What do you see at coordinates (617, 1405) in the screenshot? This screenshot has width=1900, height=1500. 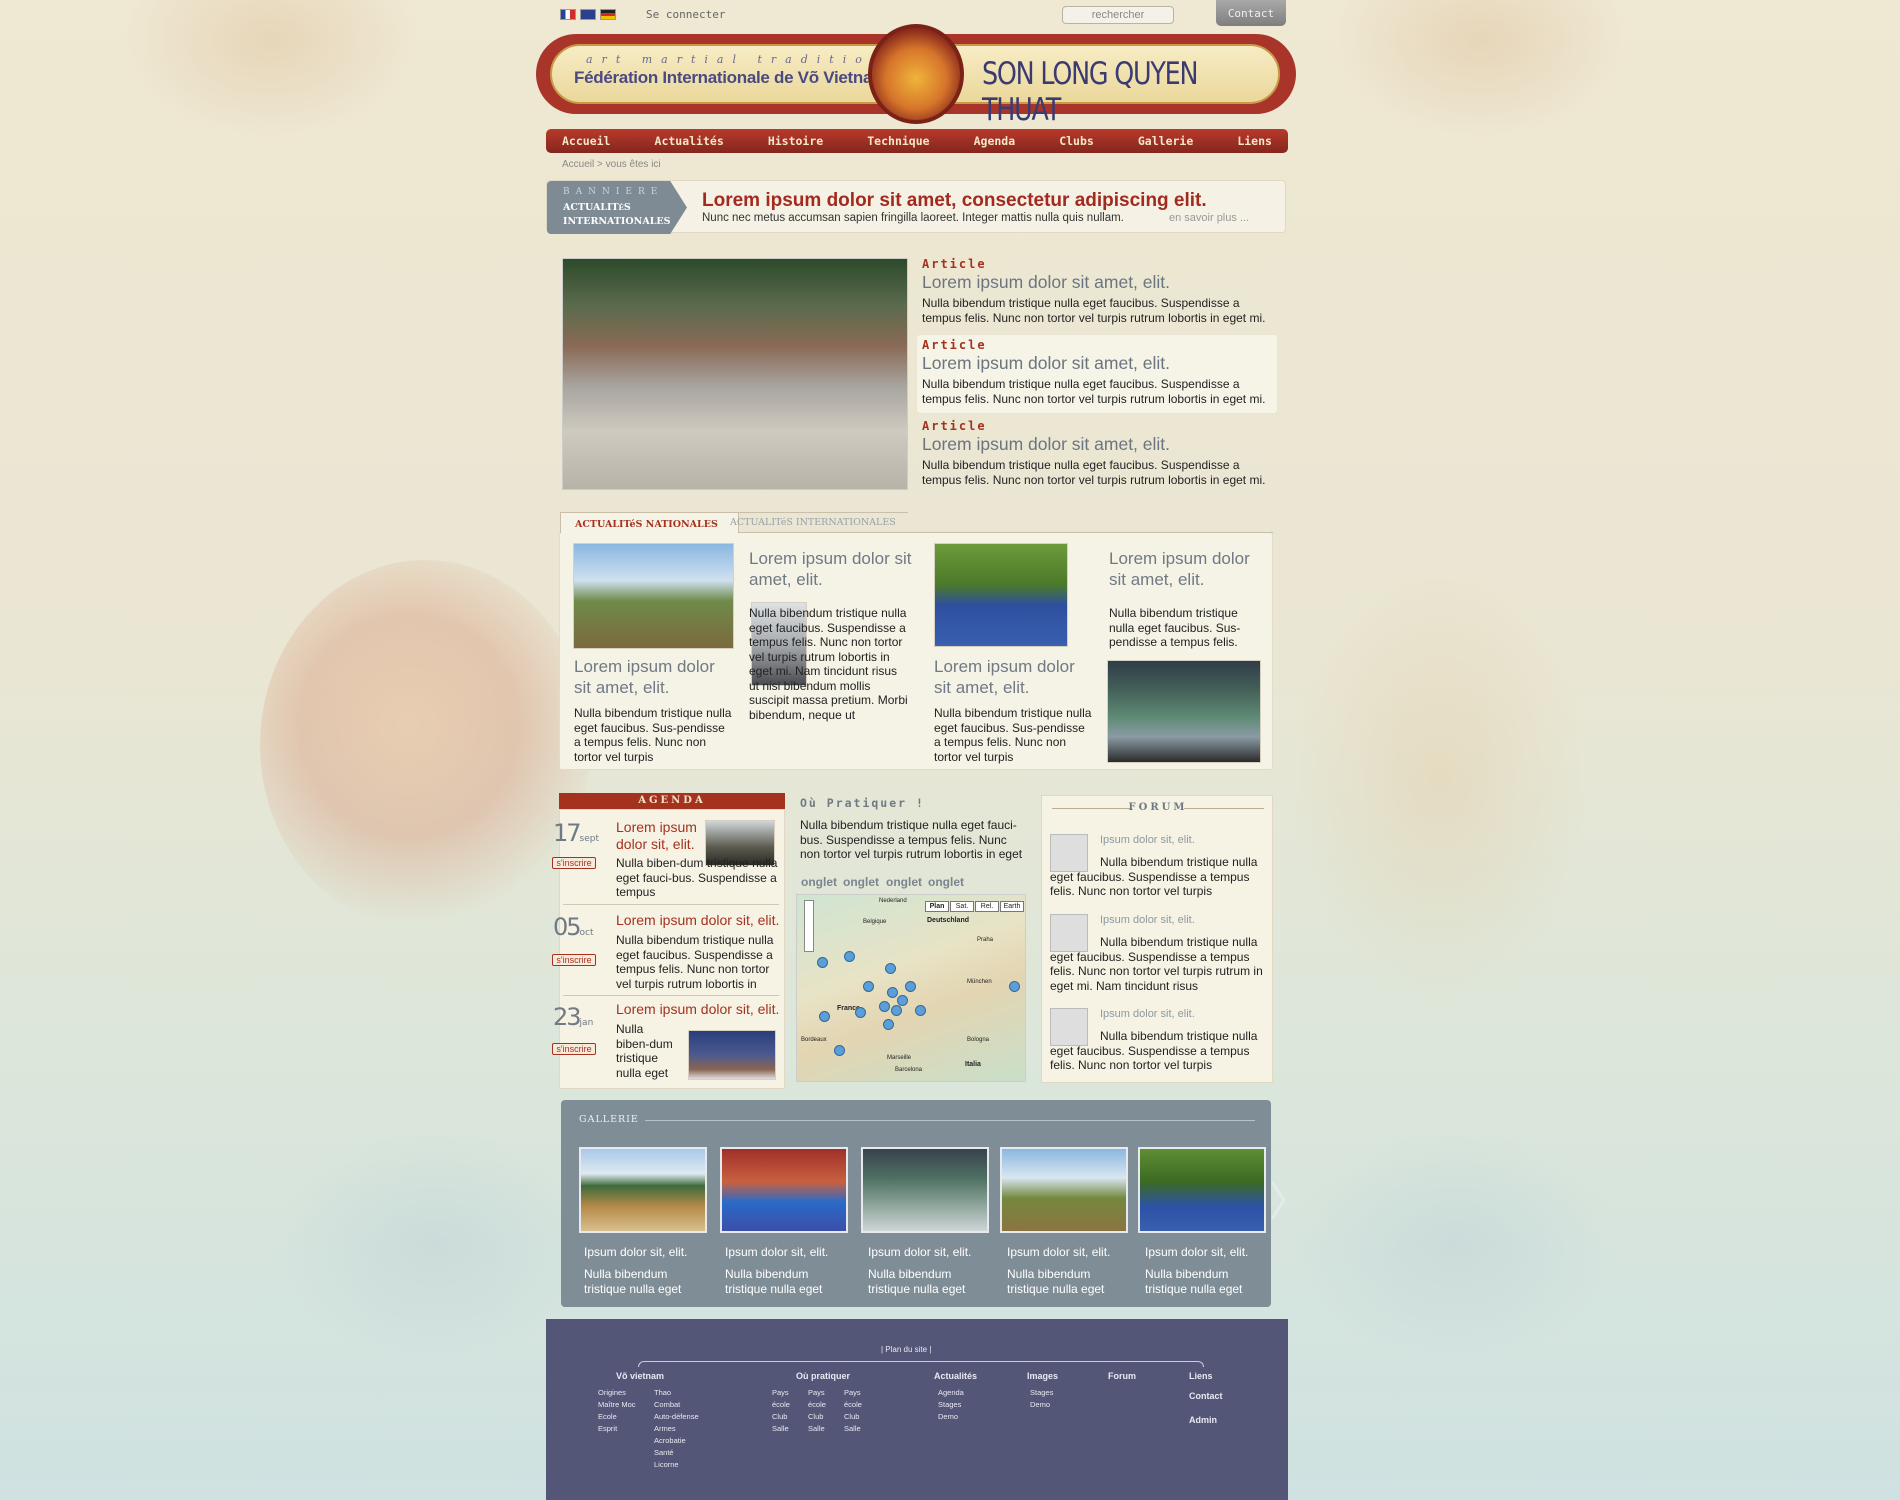 I see `footer-link: Maître Moc` at bounding box center [617, 1405].